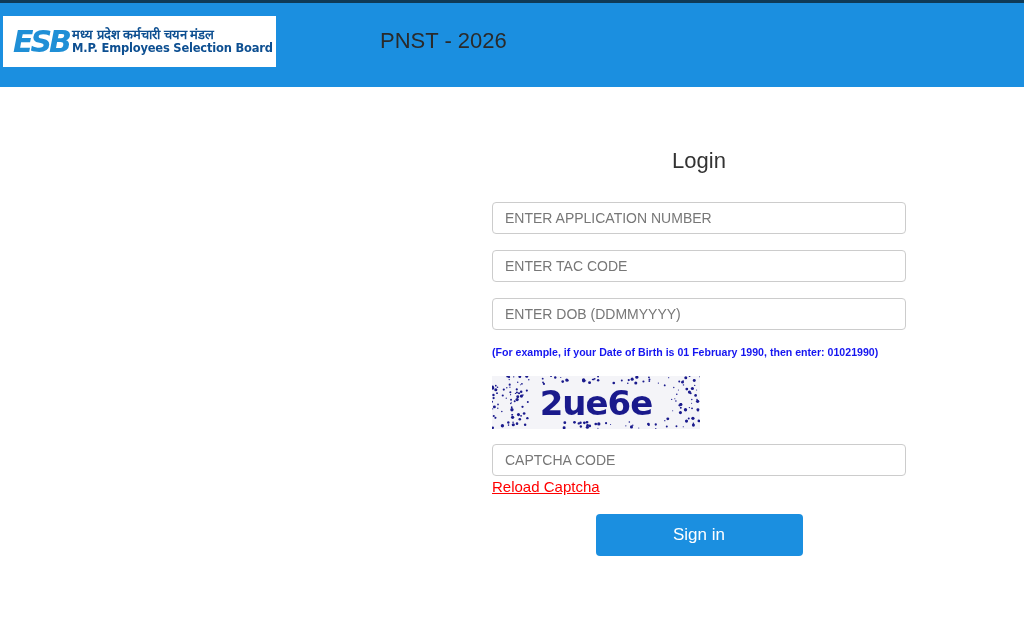  I want to click on input-field: ENTER DOB (DDMMYYYY), so click(699, 314).